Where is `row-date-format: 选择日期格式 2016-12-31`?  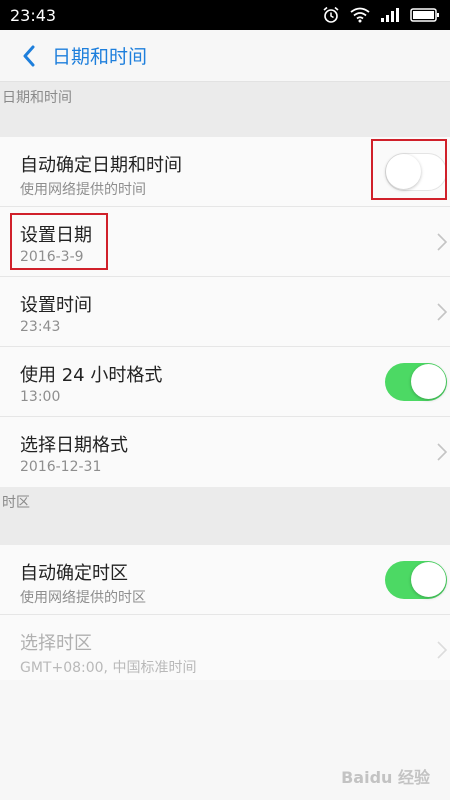 row-date-format: 选择日期格式 2016-12-31 is located at coordinates (225, 452).